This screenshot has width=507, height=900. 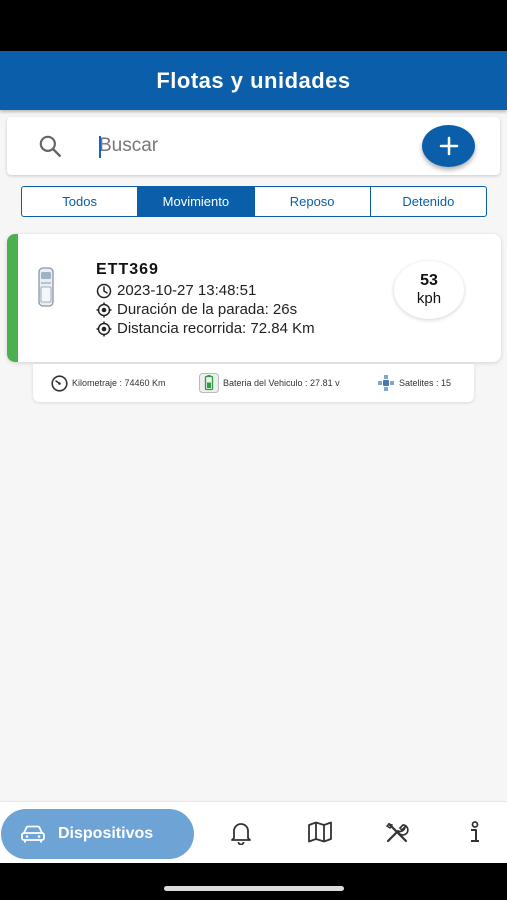 I want to click on text-caret, so click(x=100, y=147).